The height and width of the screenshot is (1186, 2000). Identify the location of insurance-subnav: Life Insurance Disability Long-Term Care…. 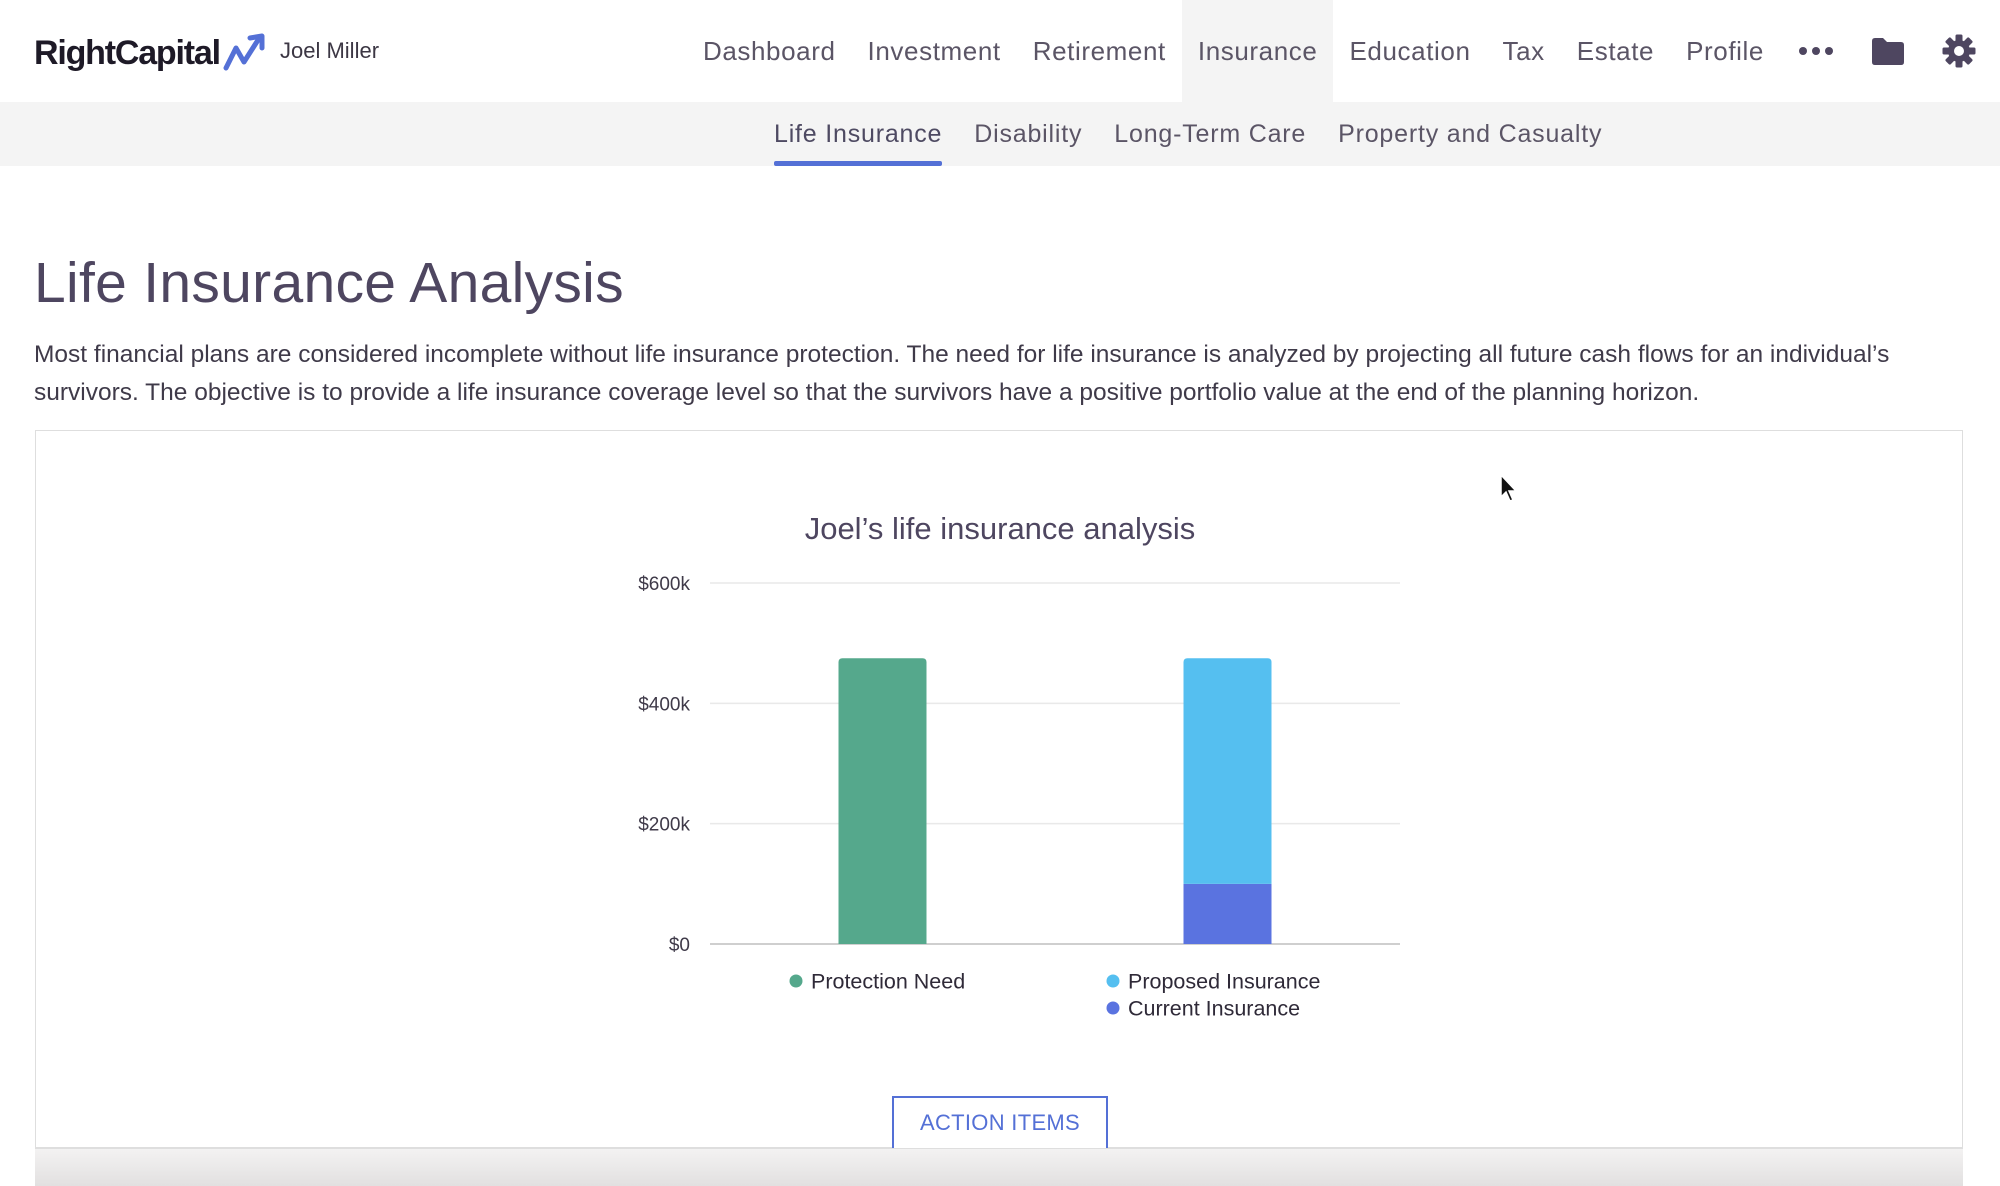
(1000, 134).